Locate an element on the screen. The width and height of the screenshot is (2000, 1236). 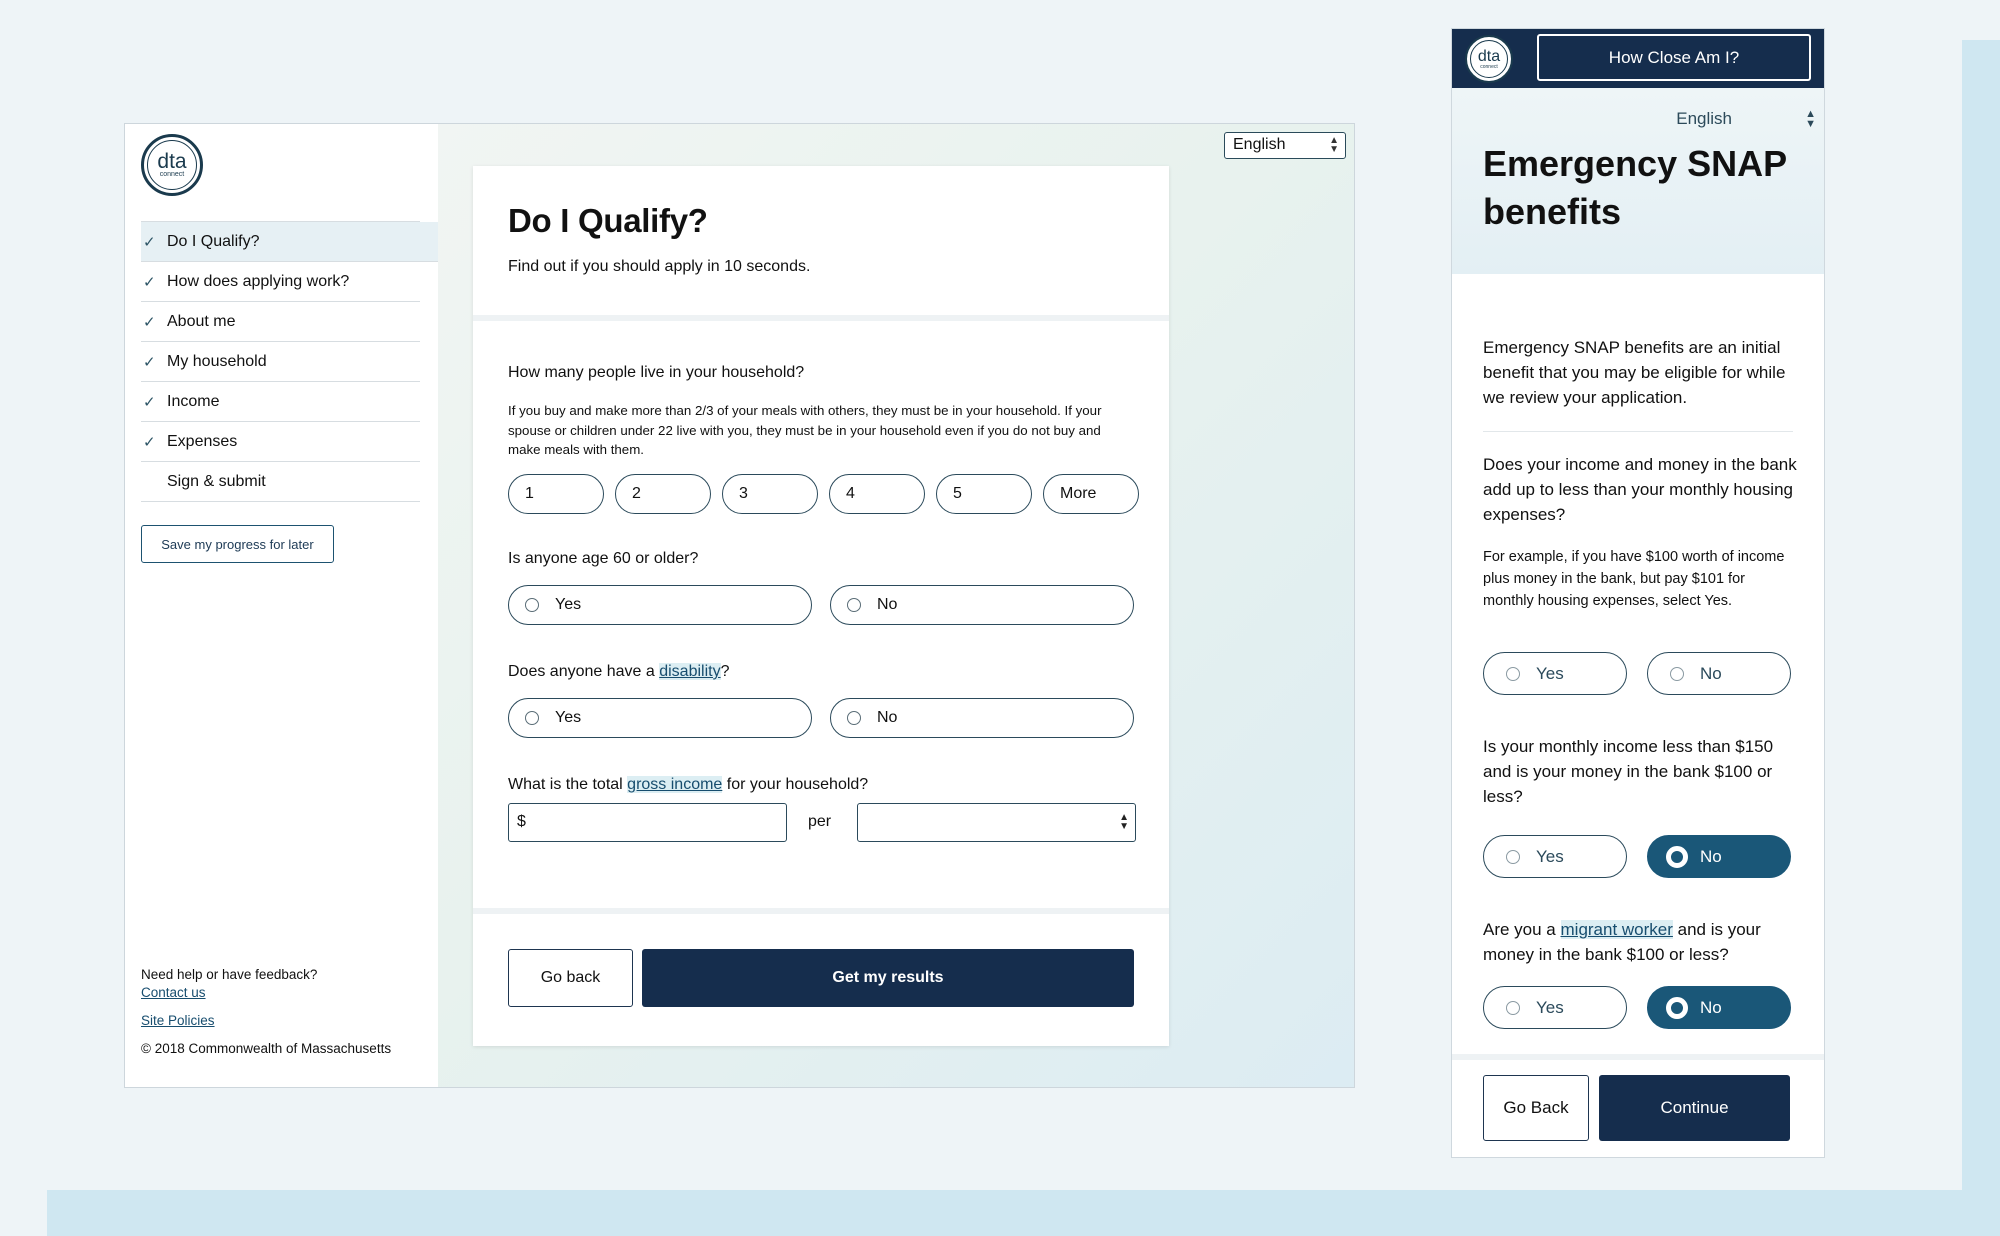
household-size-options: 1 2 3 4 5 More is located at coordinates (823, 494).